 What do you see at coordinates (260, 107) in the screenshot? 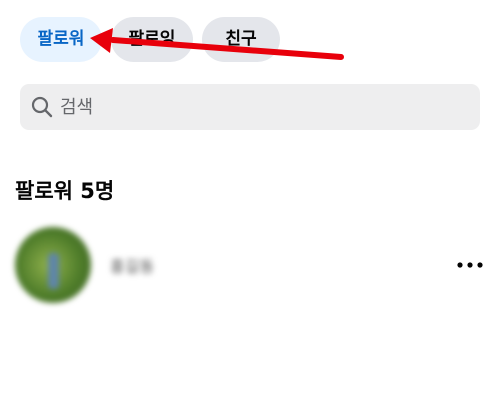
I see `search-input` at bounding box center [260, 107].